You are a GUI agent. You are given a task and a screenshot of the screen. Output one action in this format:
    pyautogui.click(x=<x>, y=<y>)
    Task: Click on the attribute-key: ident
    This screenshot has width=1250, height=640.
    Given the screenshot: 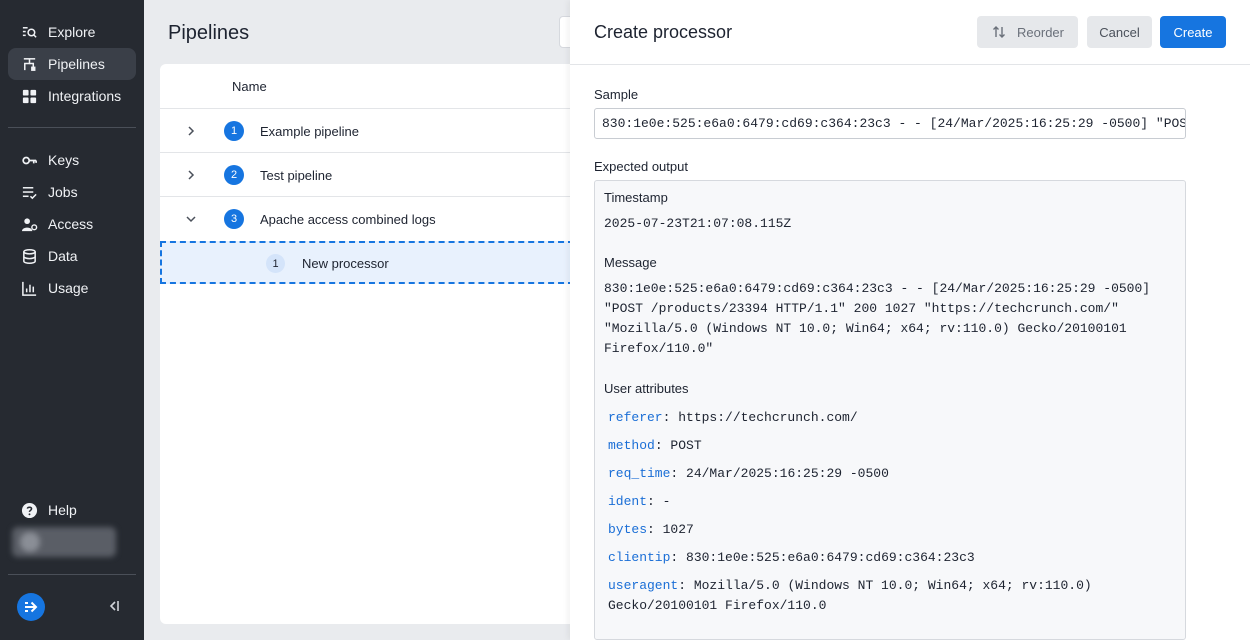 What is the action you would take?
    pyautogui.click(x=628, y=501)
    